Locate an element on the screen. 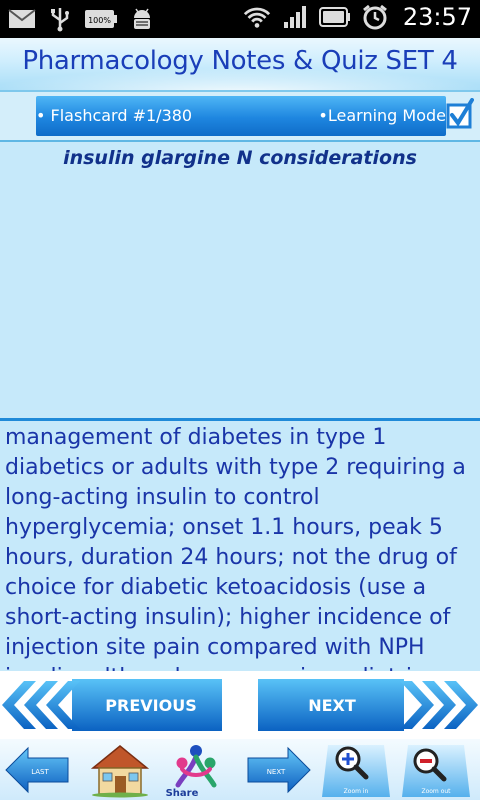 The height and width of the screenshot is (800, 480). next-toolbar-button: NEXT is located at coordinates (278, 770).